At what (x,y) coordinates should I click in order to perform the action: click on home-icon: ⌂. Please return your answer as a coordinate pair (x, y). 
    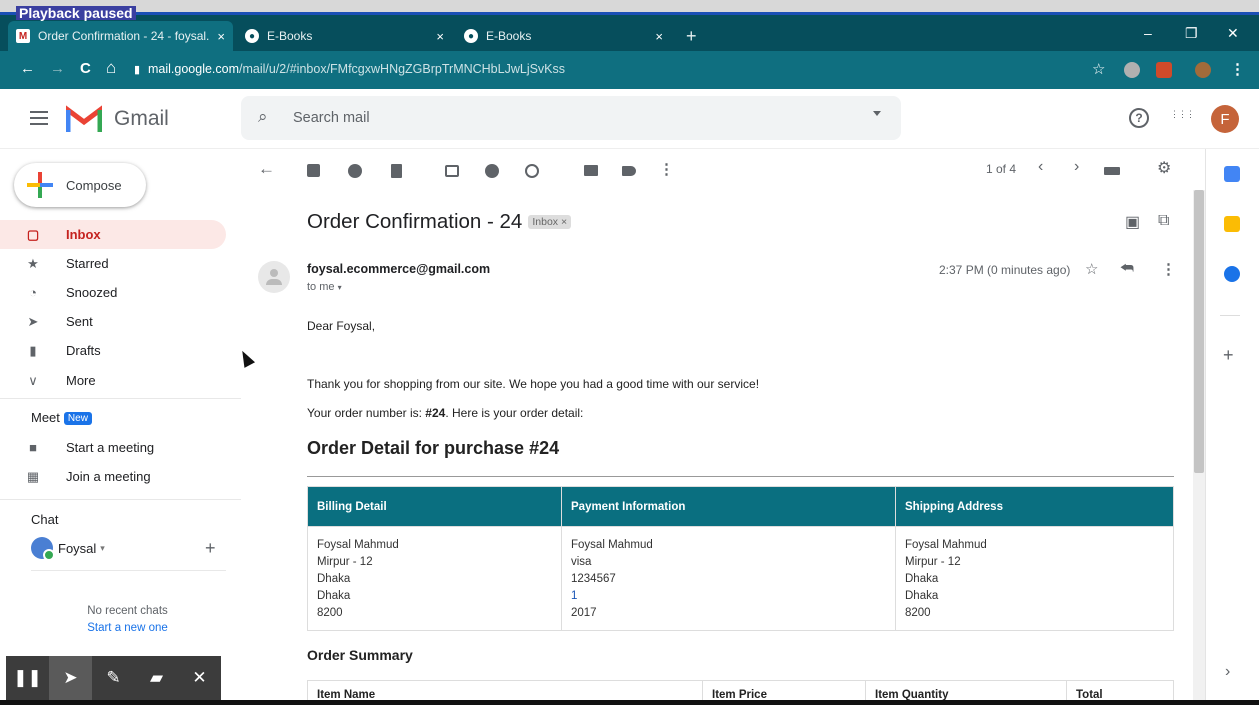
    Looking at the image, I should click on (111, 68).